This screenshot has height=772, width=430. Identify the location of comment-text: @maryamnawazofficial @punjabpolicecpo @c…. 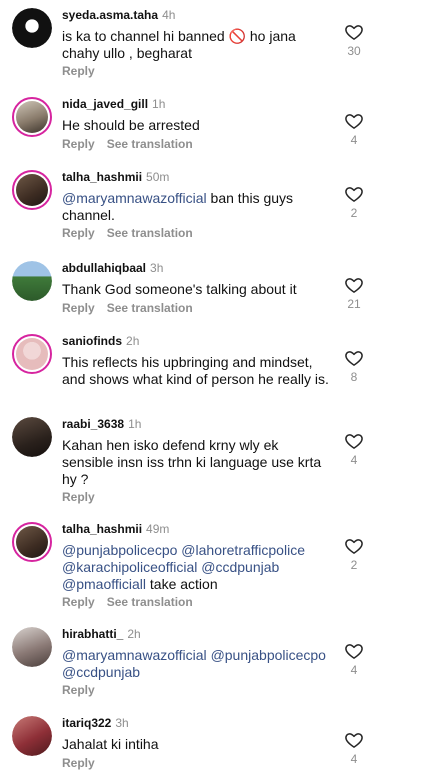
(197, 664).